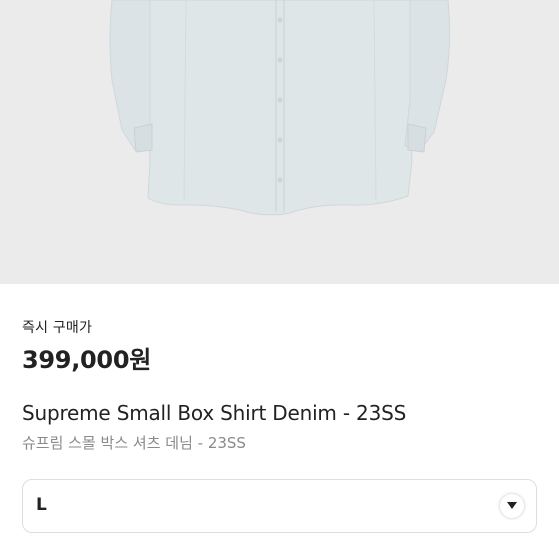 This screenshot has width=559, height=559. What do you see at coordinates (134, 443) in the screenshot?
I see `product-title-korean: 슈프림 스몰 박스 셔츠 데님 - 23SS` at bounding box center [134, 443].